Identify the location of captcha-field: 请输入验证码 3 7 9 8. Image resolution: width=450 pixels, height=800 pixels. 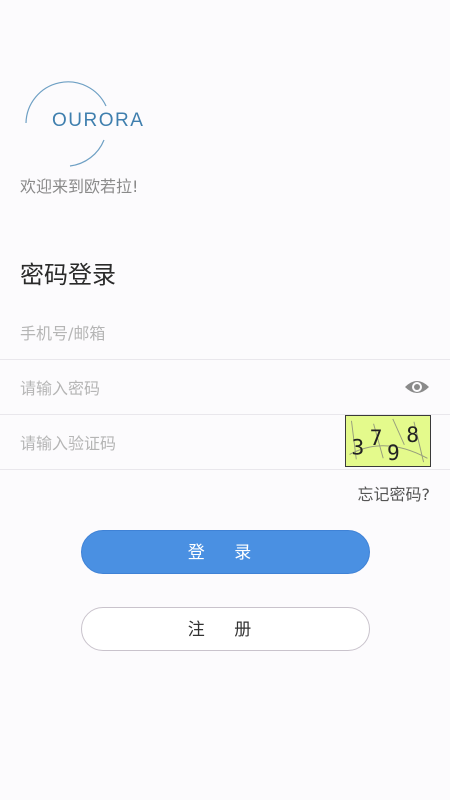
(225, 442).